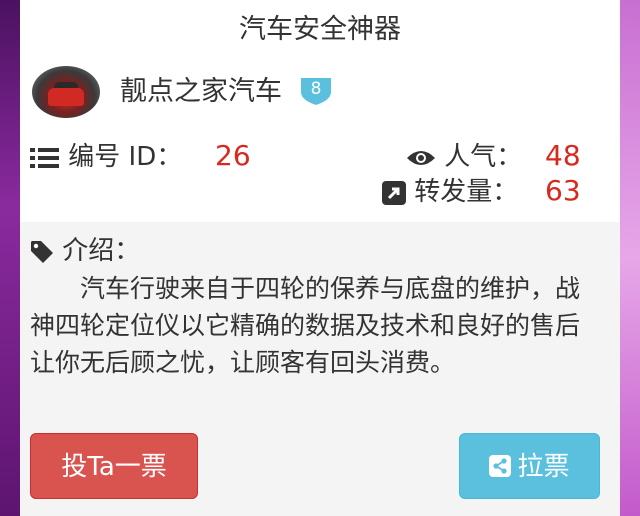 The height and width of the screenshot is (516, 640). Describe the element at coordinates (42, 251) in the screenshot. I see `tag-icon` at that location.